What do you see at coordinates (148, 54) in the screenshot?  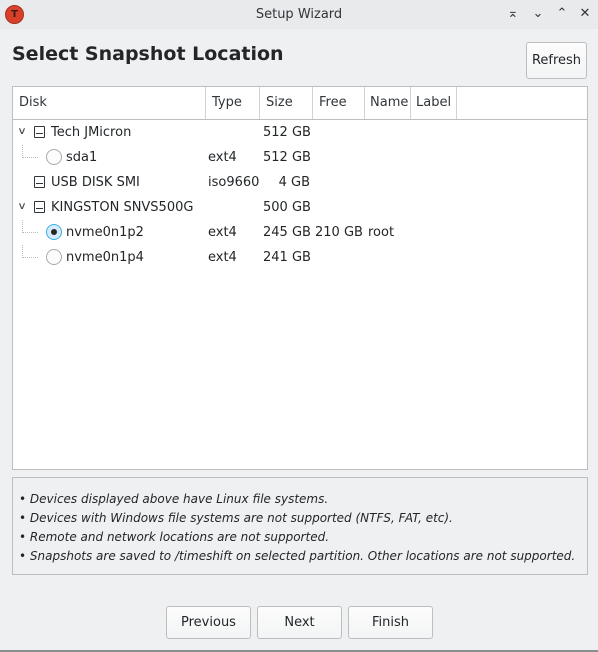 I see `page-title: Select Snapshot Location` at bounding box center [148, 54].